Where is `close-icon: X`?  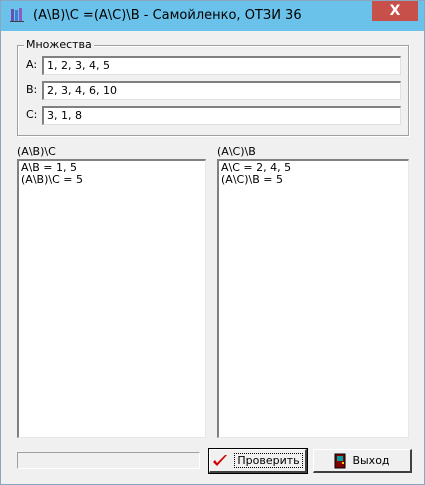 close-icon: X is located at coordinates (395, 11).